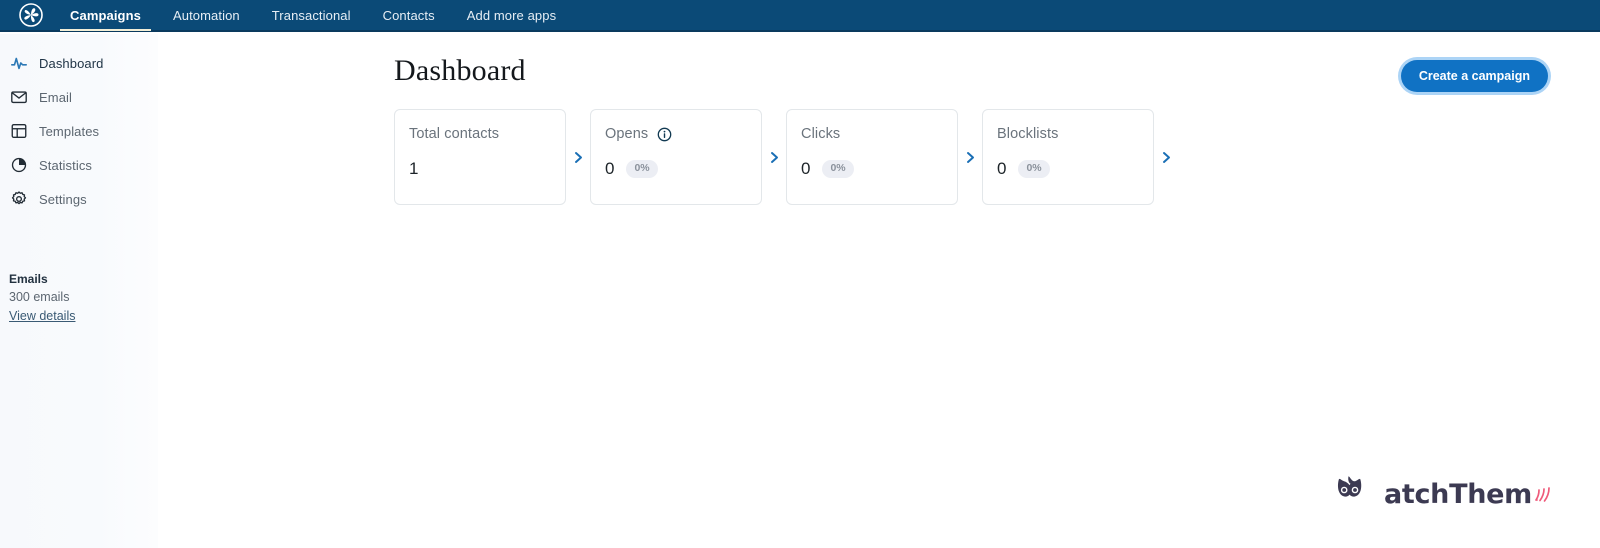 This screenshot has width=1600, height=548. Describe the element at coordinates (1474, 76) in the screenshot. I see `create-campaign-button: Create a campaign` at that location.